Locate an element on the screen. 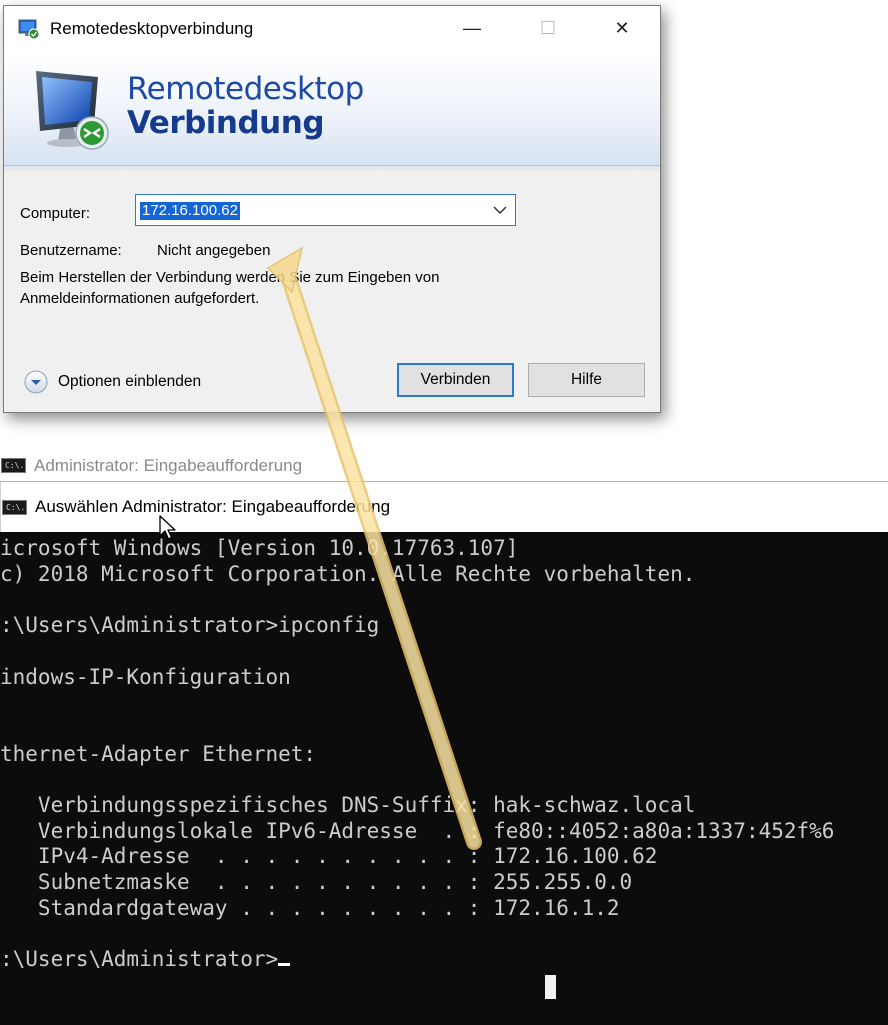 The height and width of the screenshot is (1025, 888). maximize-button: ☐ is located at coordinates (548, 28).